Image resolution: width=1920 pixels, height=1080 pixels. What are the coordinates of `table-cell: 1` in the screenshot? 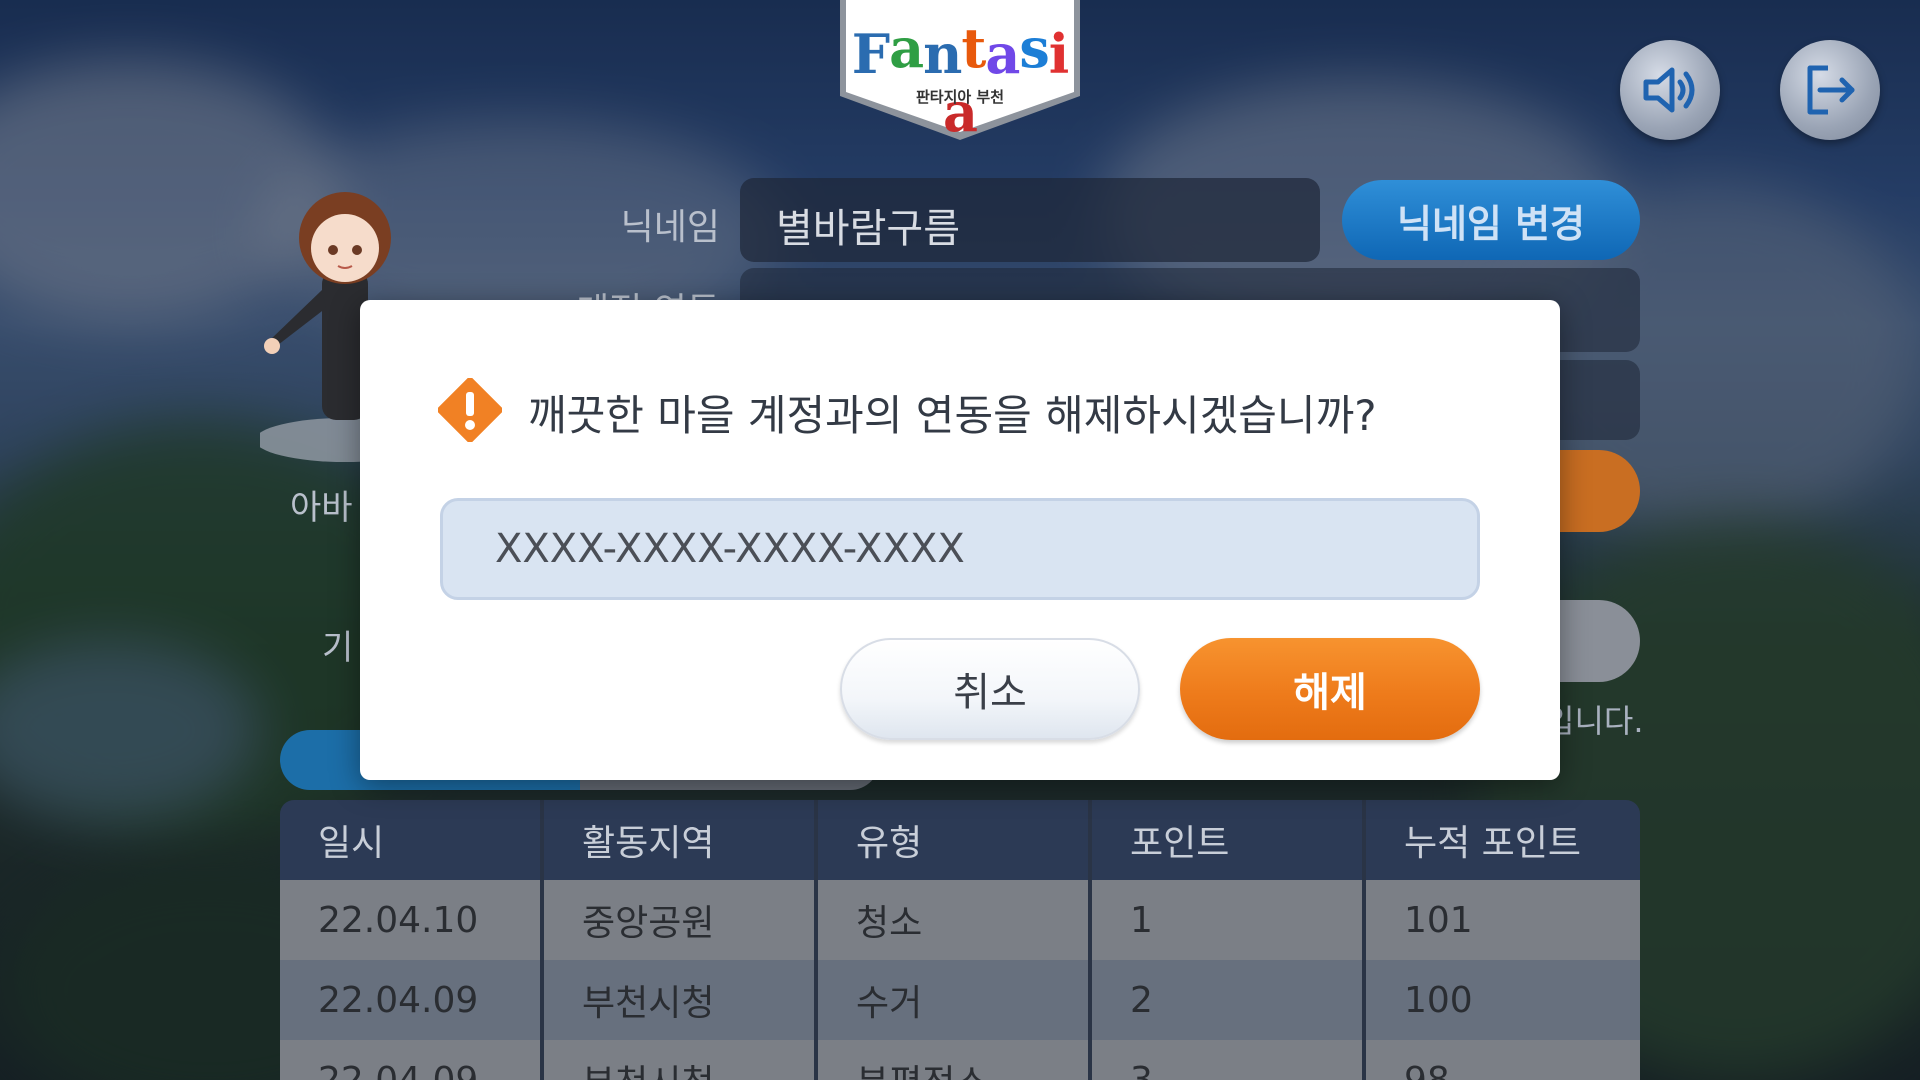 It's located at (1229, 920).